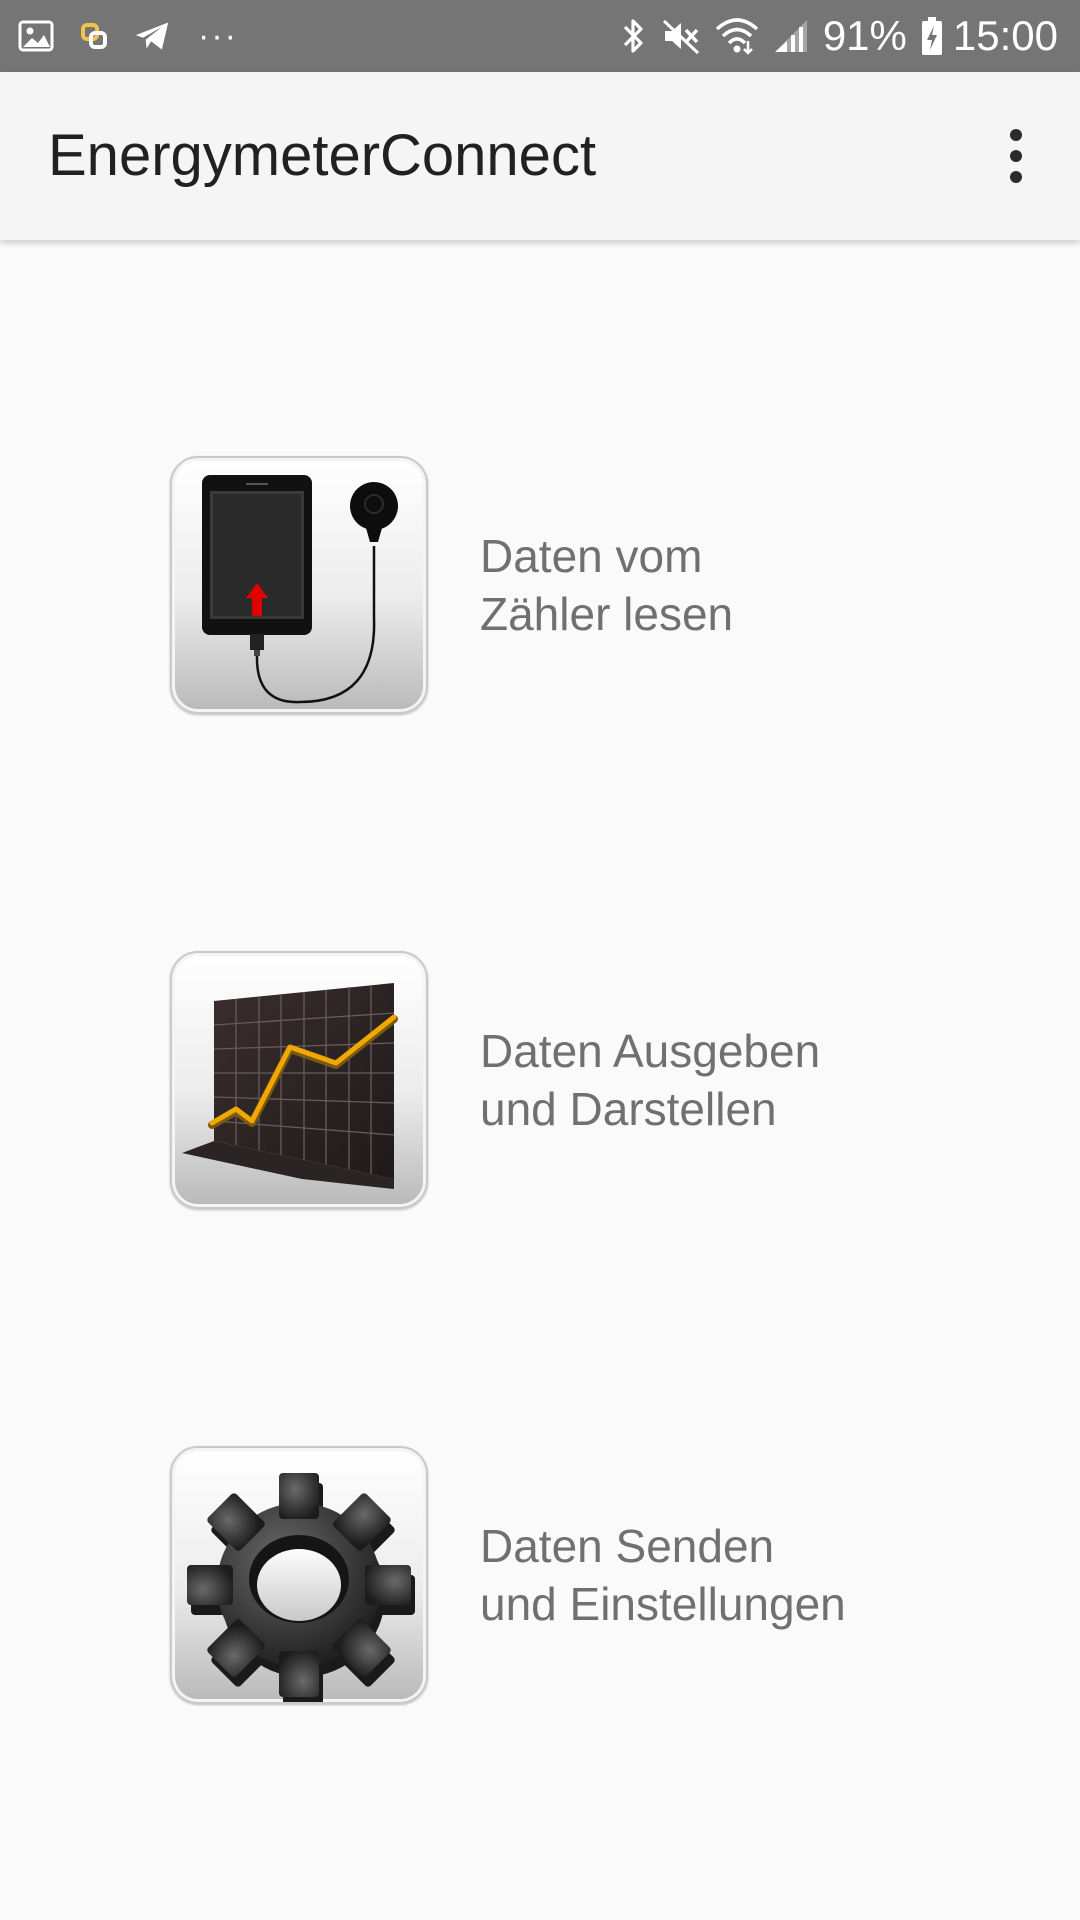  I want to click on status-bar: ··· 91% 15:00, so click(540, 36).